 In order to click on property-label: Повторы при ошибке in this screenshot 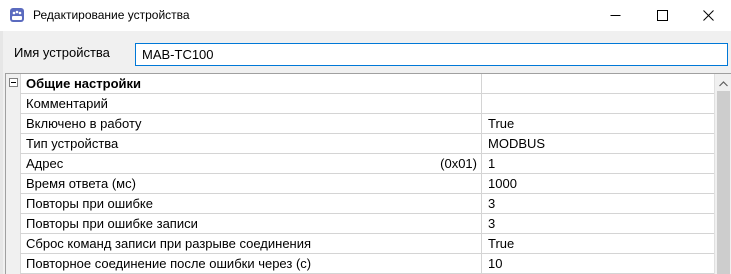, I will do `click(251, 203)`.